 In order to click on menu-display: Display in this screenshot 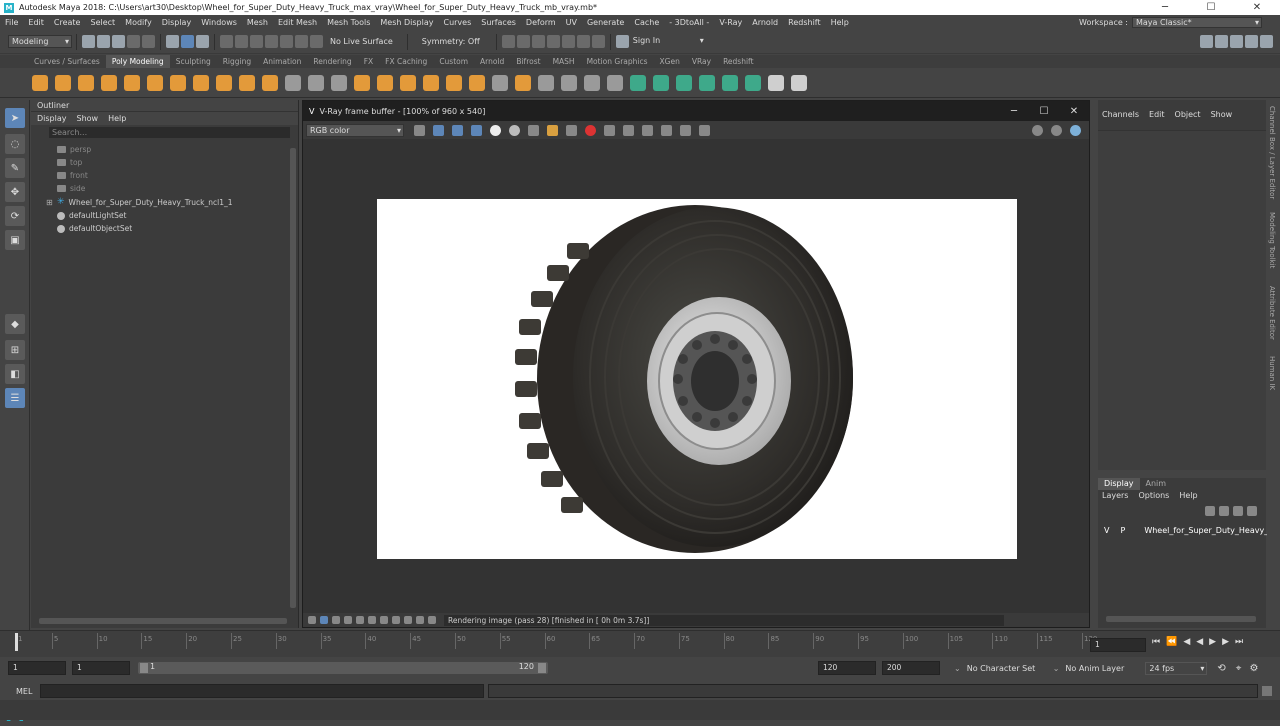, I will do `click(177, 22)`.